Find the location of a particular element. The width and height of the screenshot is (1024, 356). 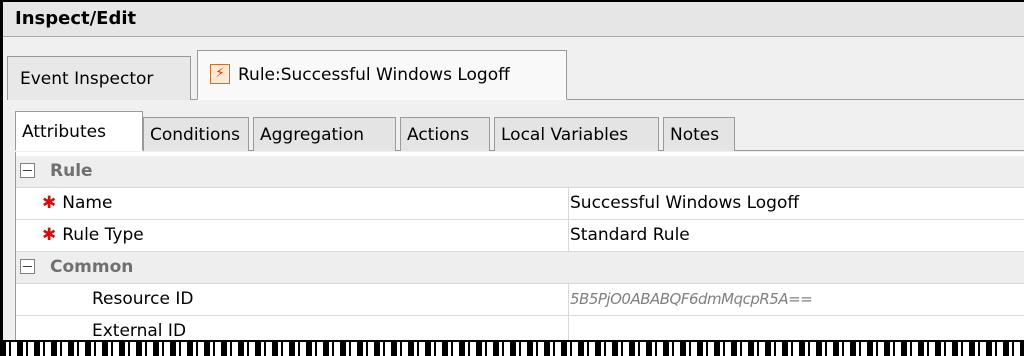

property-value-name: Successful Windows Logoff is located at coordinates (684, 203).